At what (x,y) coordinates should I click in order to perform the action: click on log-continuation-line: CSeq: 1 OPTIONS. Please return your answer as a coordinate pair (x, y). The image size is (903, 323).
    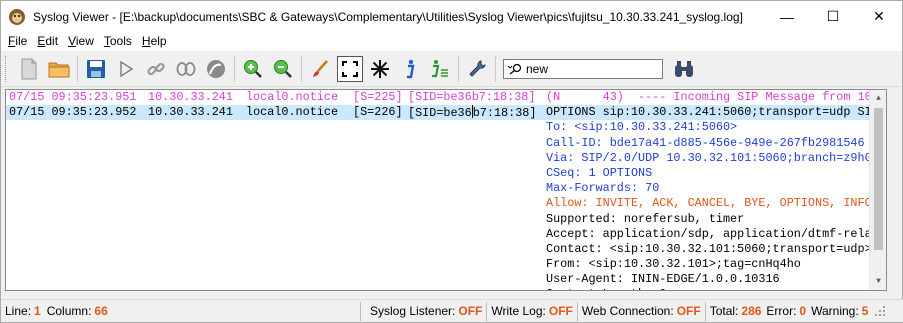
    Looking at the image, I should click on (446, 173).